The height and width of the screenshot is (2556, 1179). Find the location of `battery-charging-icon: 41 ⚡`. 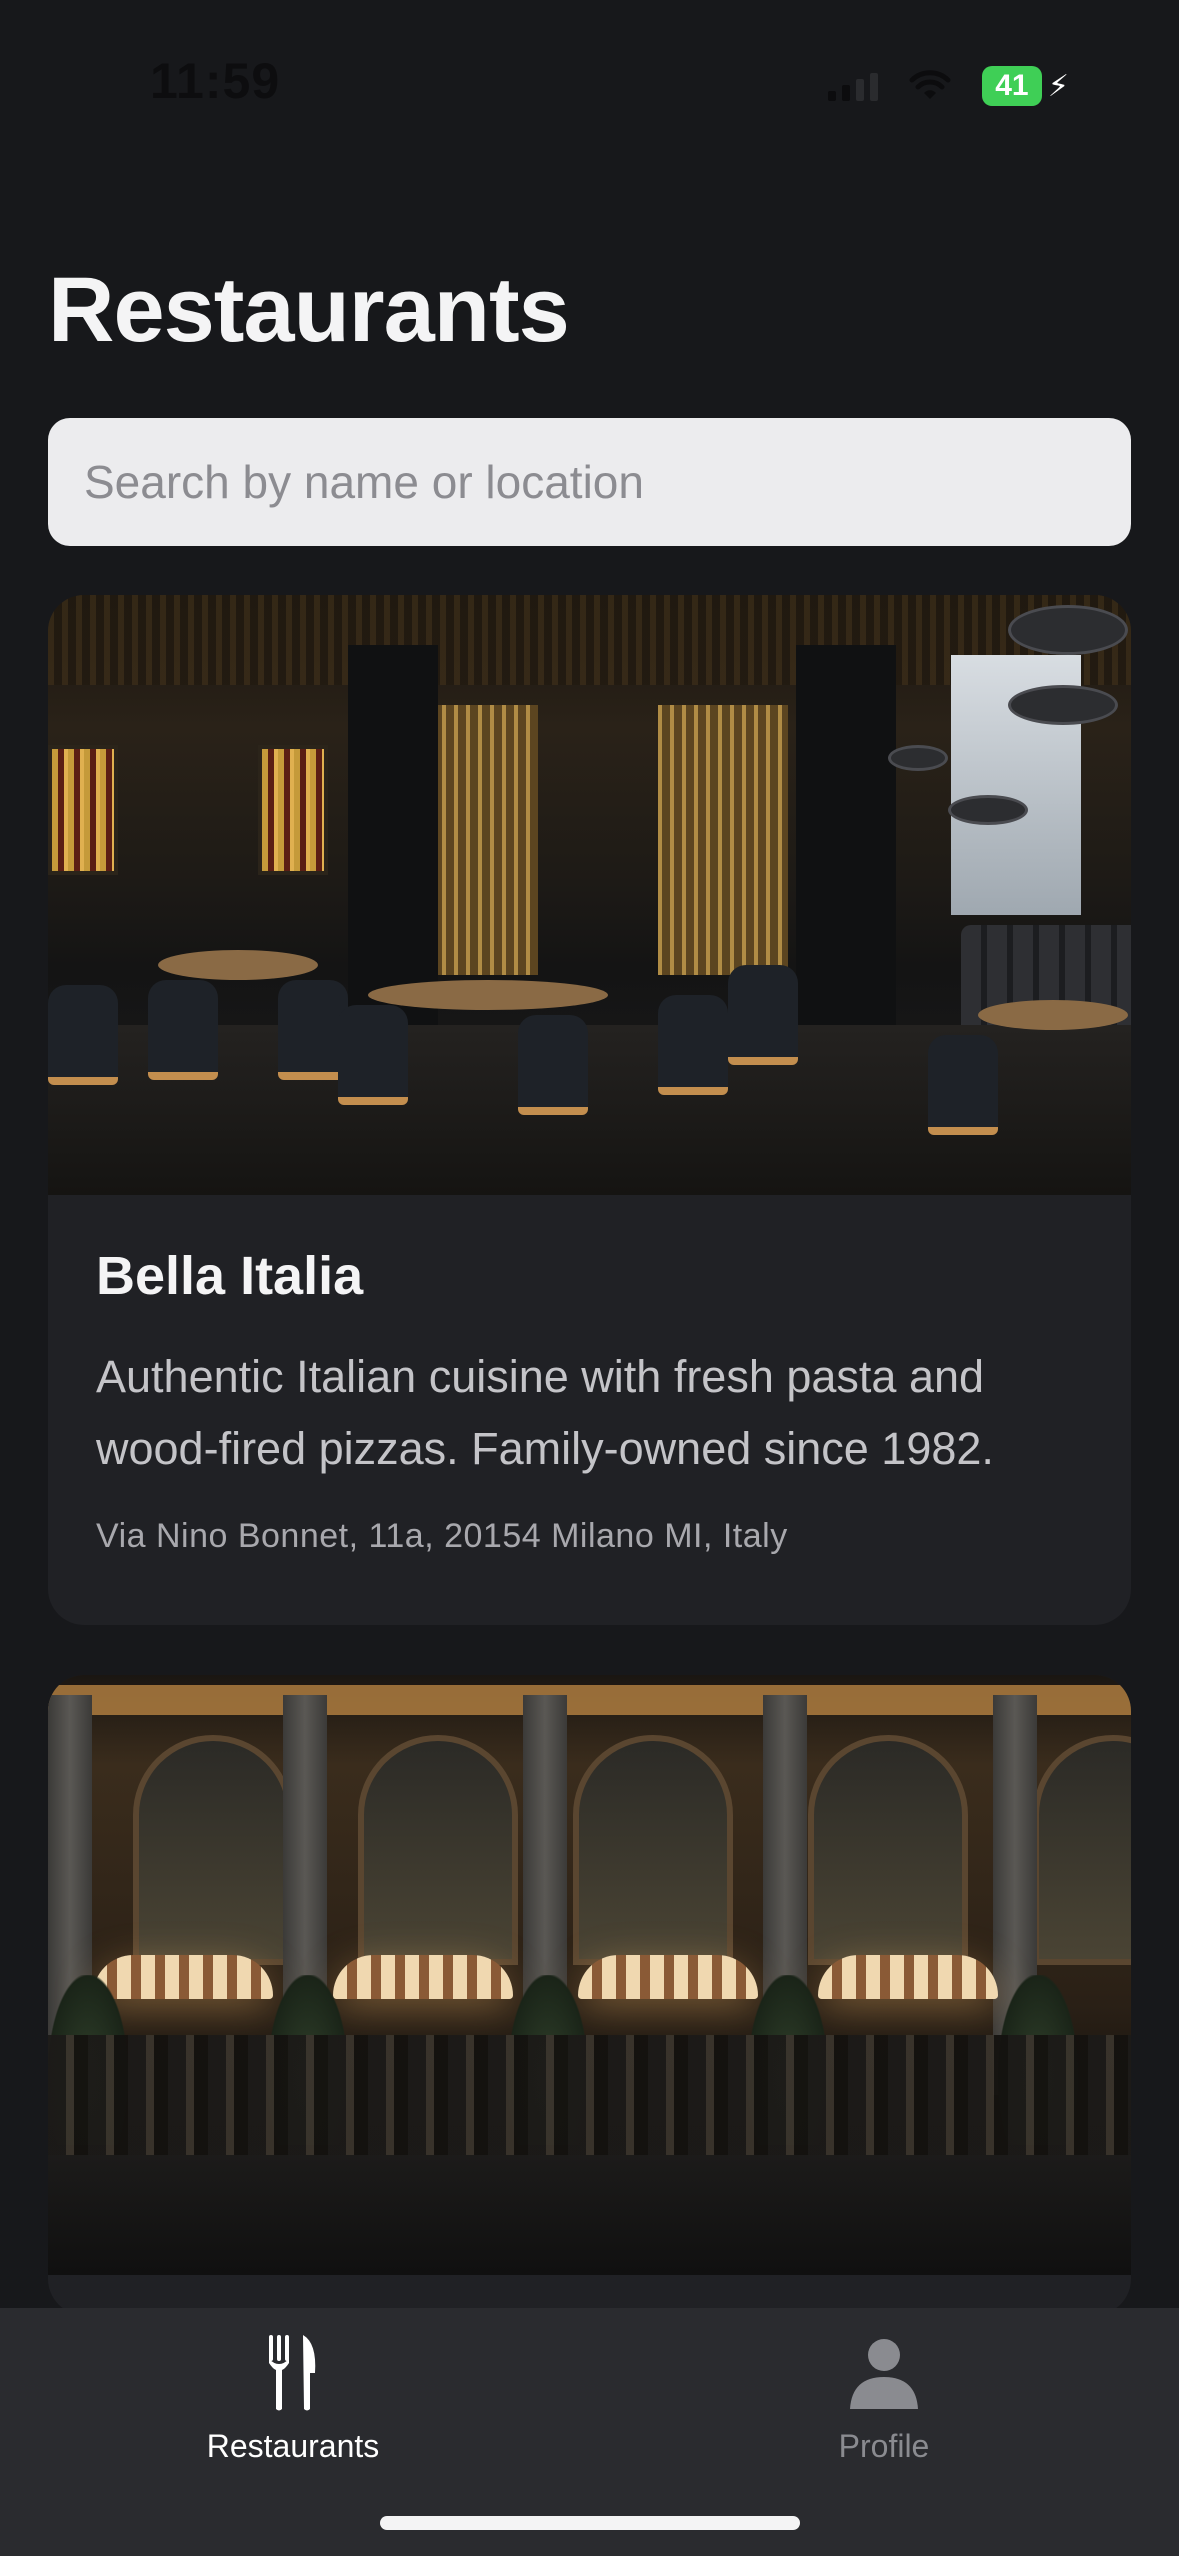

battery-charging-icon: 41 ⚡ is located at coordinates (1025, 86).